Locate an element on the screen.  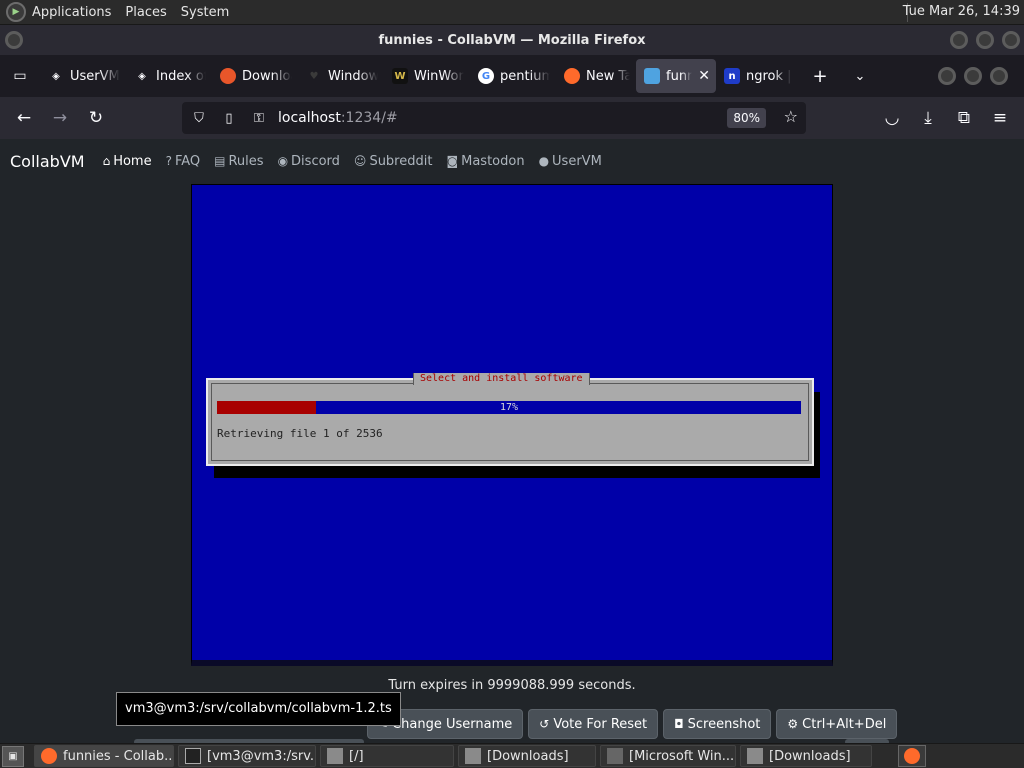
list-all-tabs-button: ⌄ is located at coordinates (860, 76).